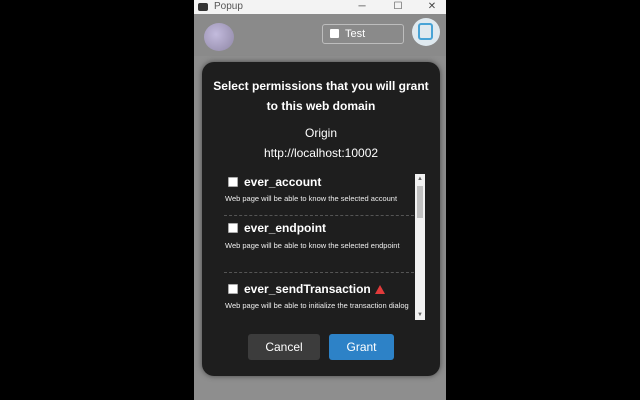 This screenshot has width=640, height=400. What do you see at coordinates (219, 37) in the screenshot?
I see `avatar-icon` at bounding box center [219, 37].